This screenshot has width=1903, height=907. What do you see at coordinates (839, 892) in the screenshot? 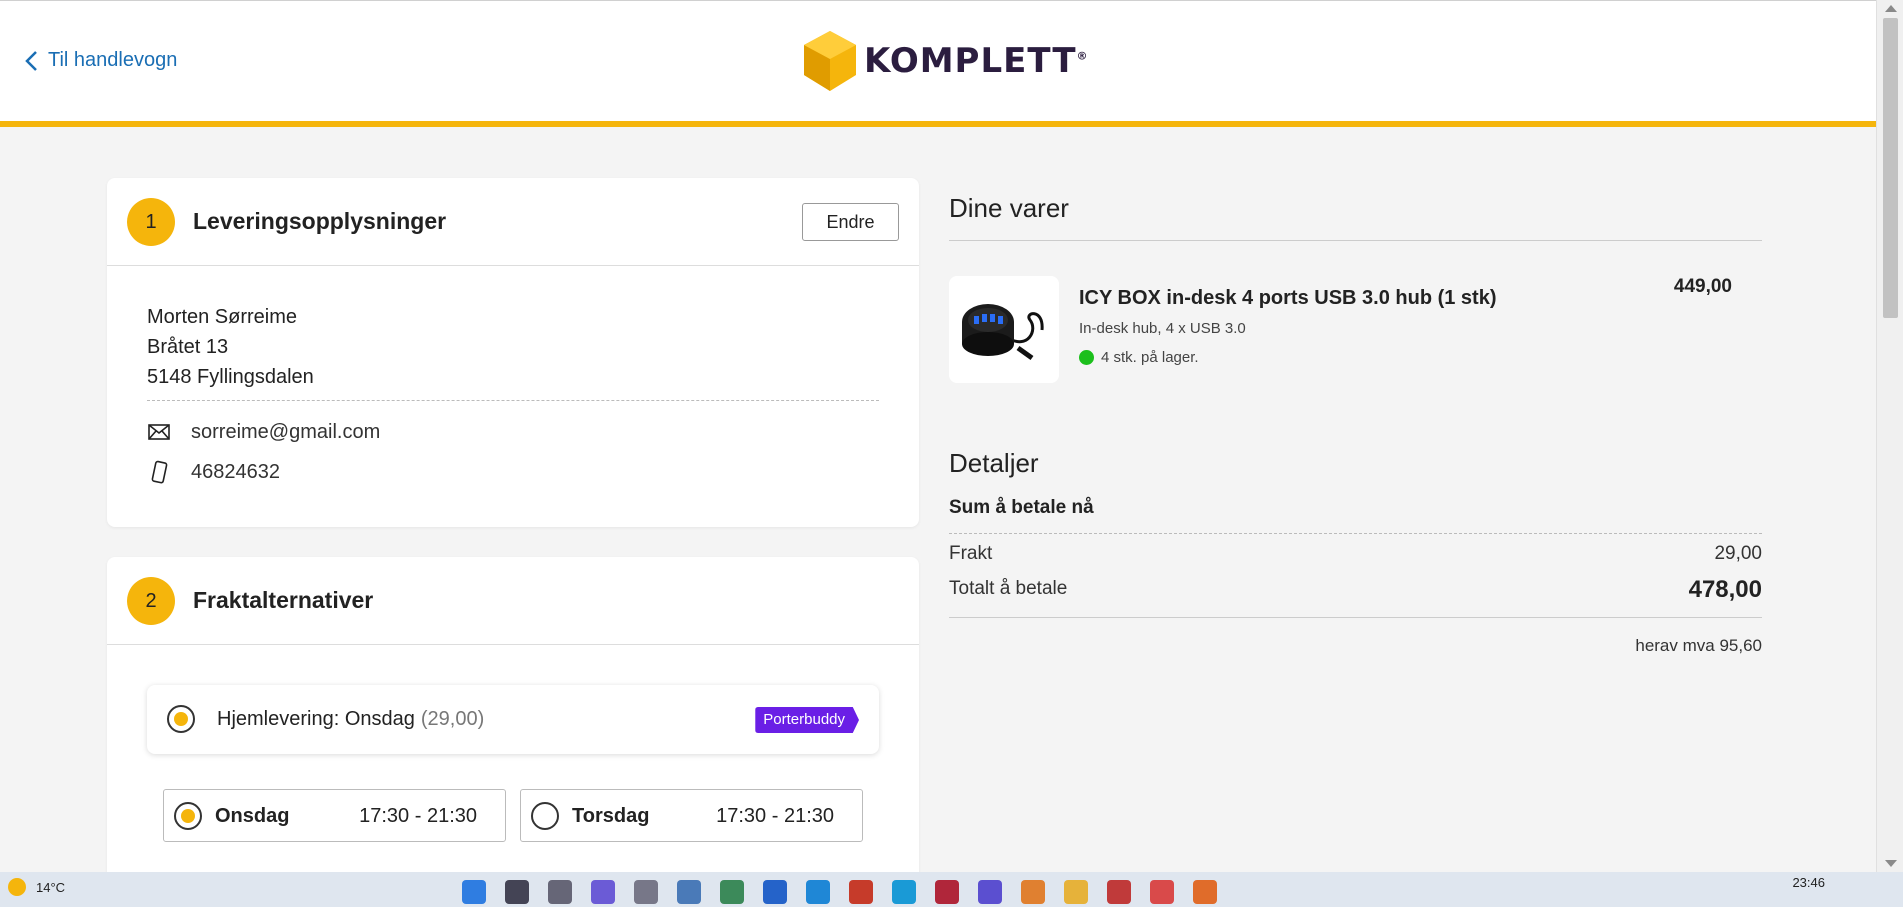
I see `taskbar-apps` at bounding box center [839, 892].